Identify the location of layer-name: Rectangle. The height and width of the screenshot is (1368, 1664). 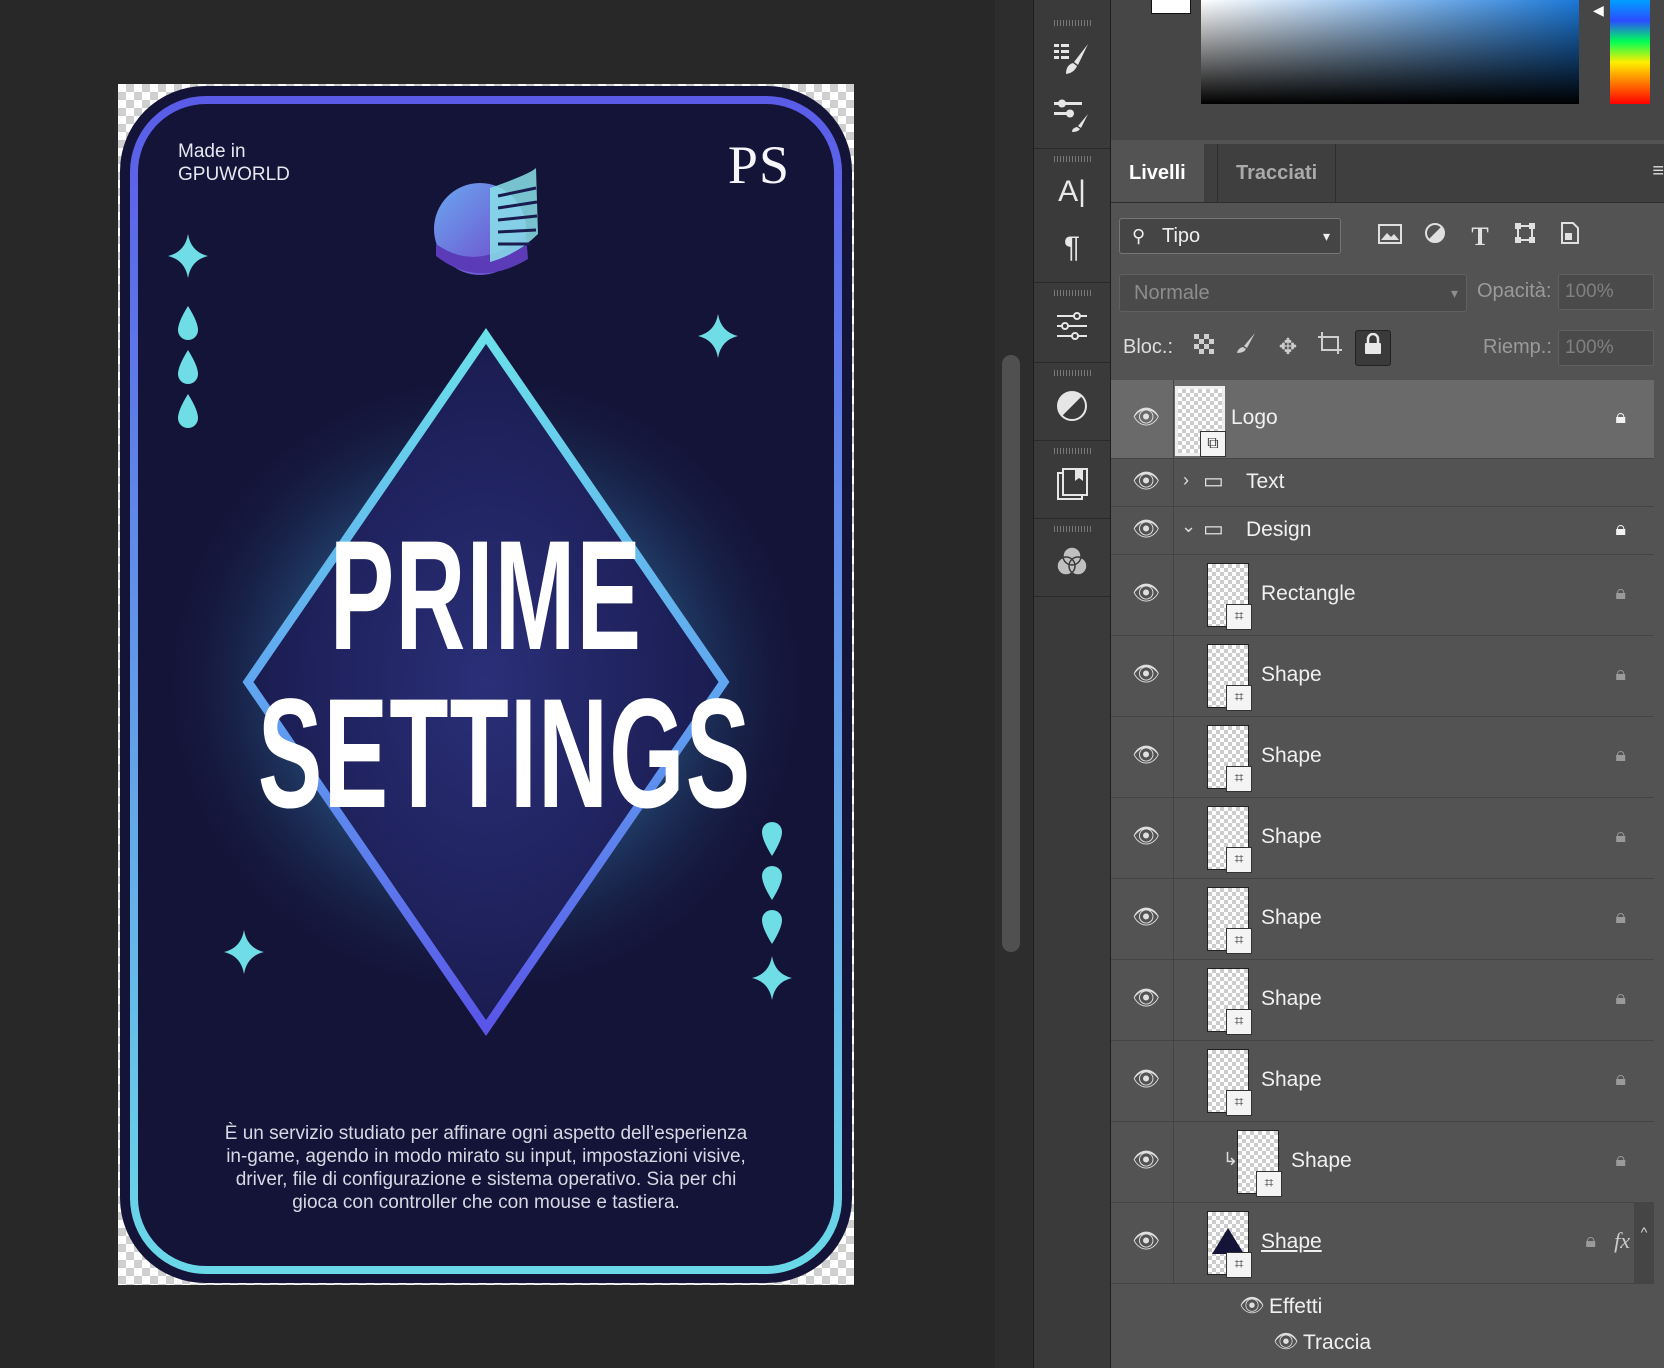
(1308, 594).